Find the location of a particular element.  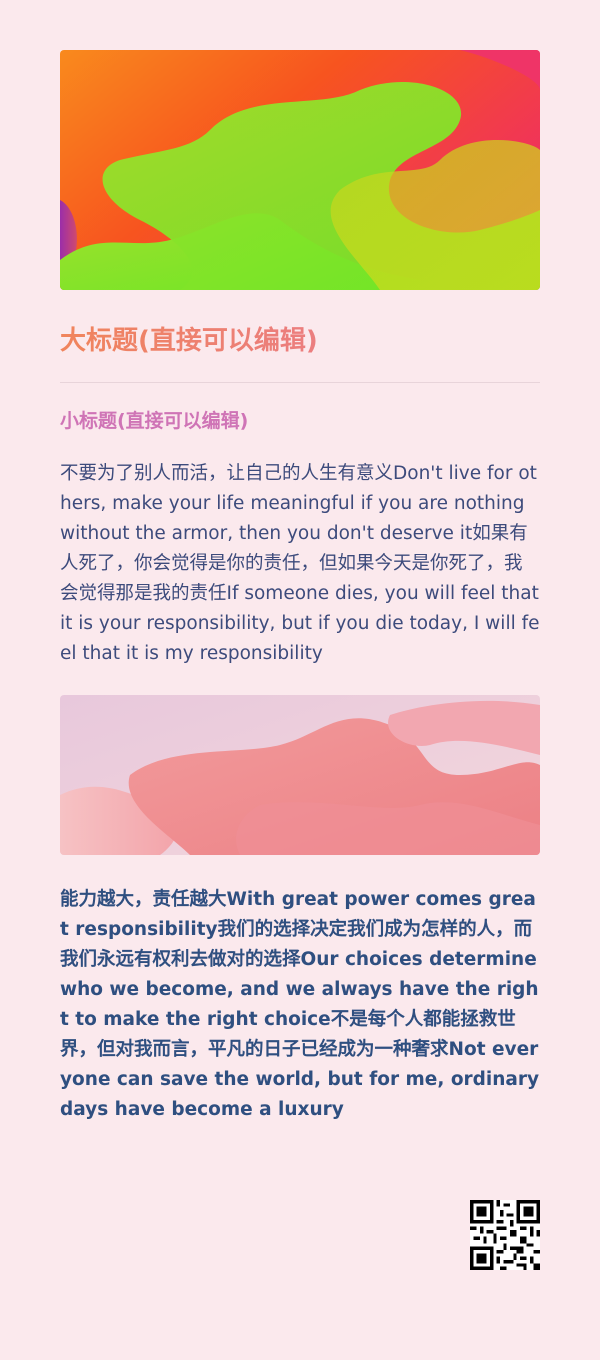

main-title: 大标题(直接可以编辑) is located at coordinates (300, 341).